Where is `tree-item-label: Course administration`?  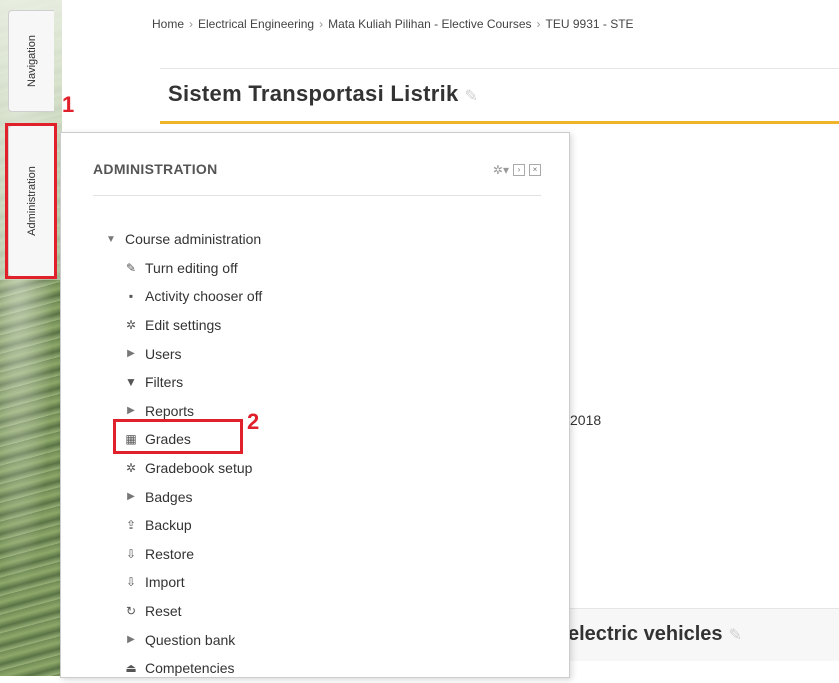
tree-item-label: Course administration is located at coordinates (193, 239).